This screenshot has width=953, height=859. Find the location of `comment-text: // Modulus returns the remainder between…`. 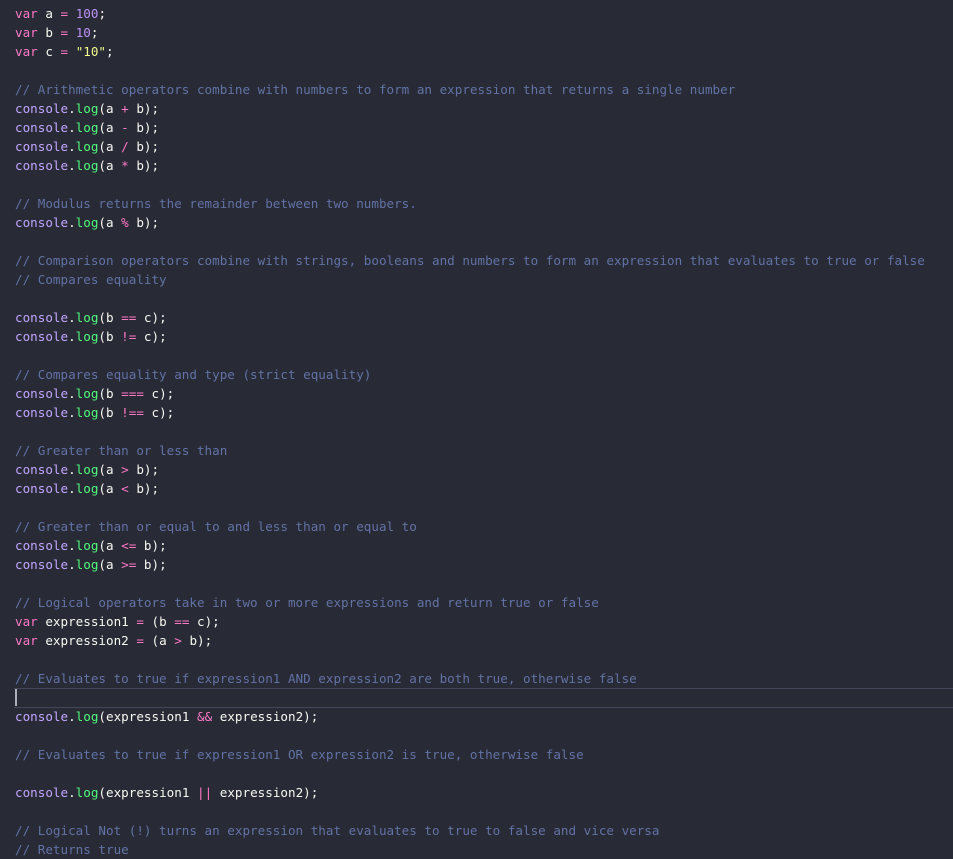

comment-text: // Modulus returns the remainder between… is located at coordinates (216, 203).